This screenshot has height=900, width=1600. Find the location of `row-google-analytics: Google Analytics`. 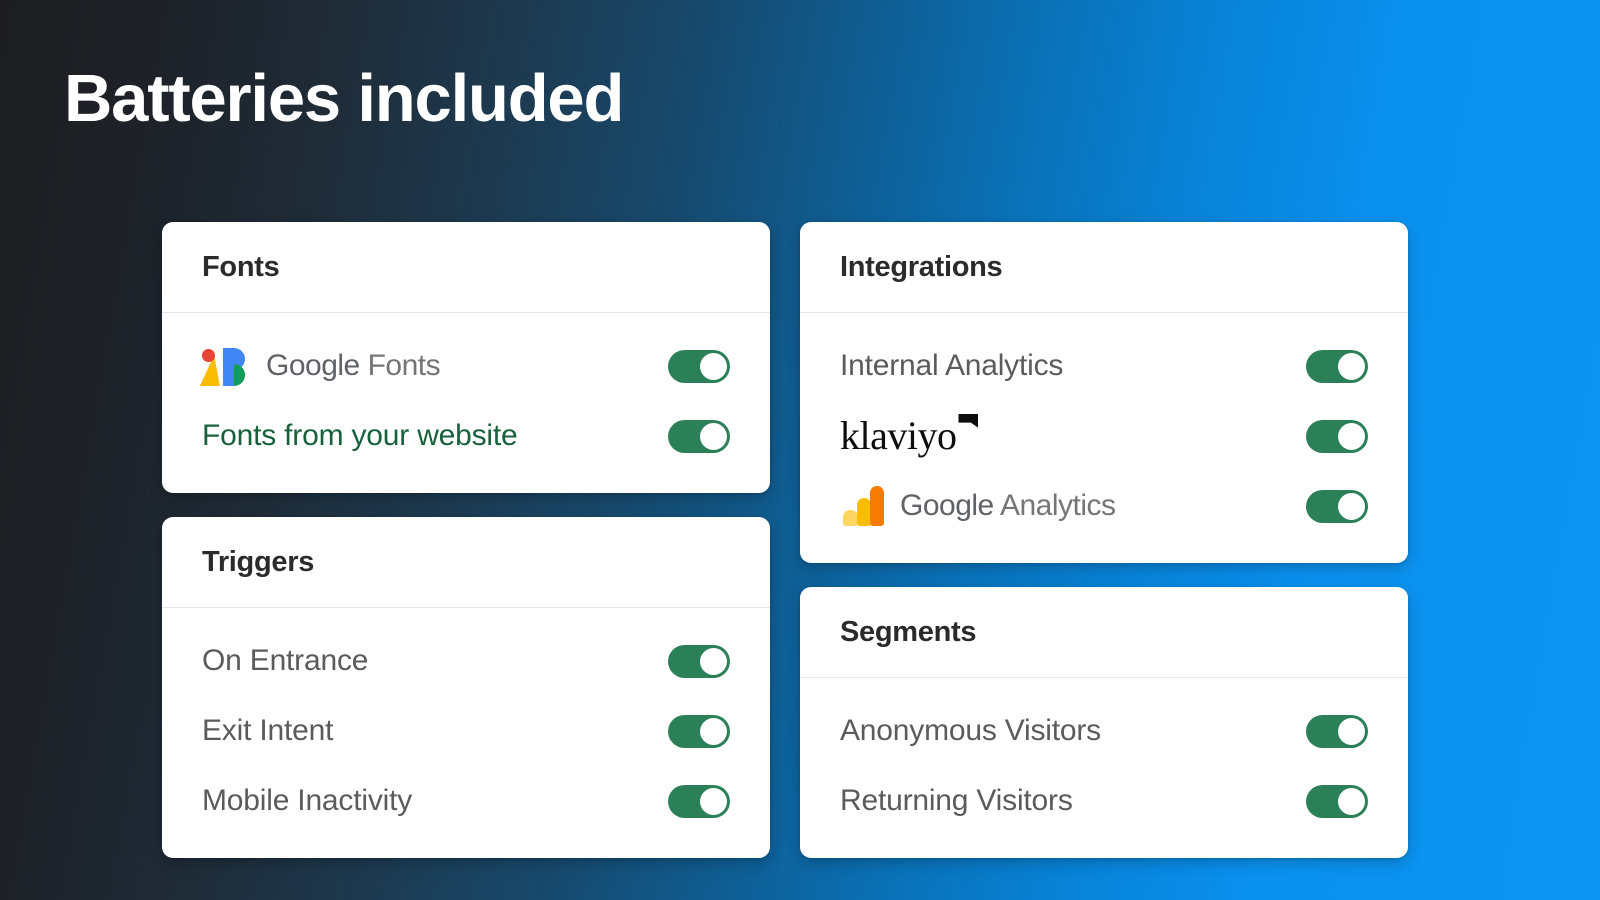

row-google-analytics: Google Analytics is located at coordinates (1104, 506).